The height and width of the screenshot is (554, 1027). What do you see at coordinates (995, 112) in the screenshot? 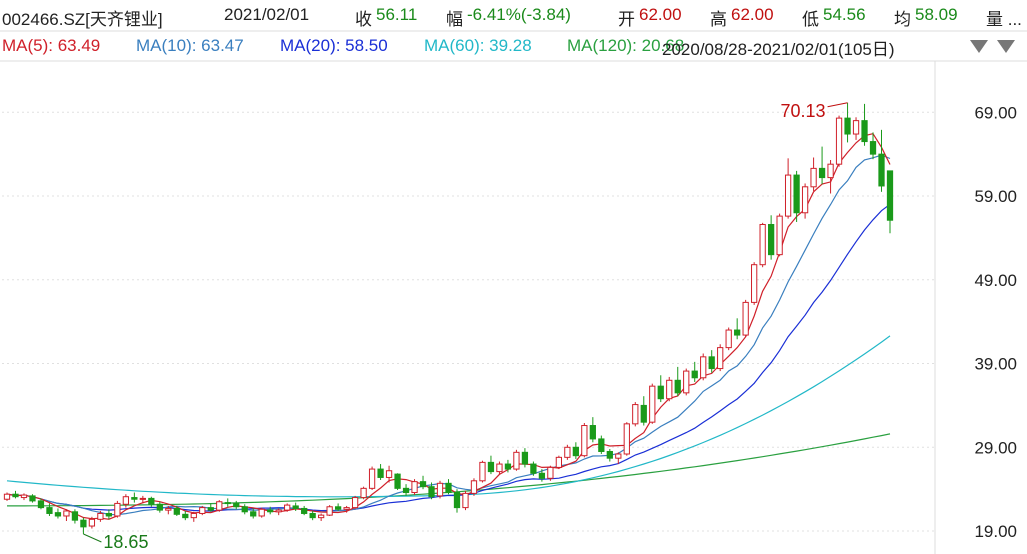
I see `y-tick-5: 69.00` at bounding box center [995, 112].